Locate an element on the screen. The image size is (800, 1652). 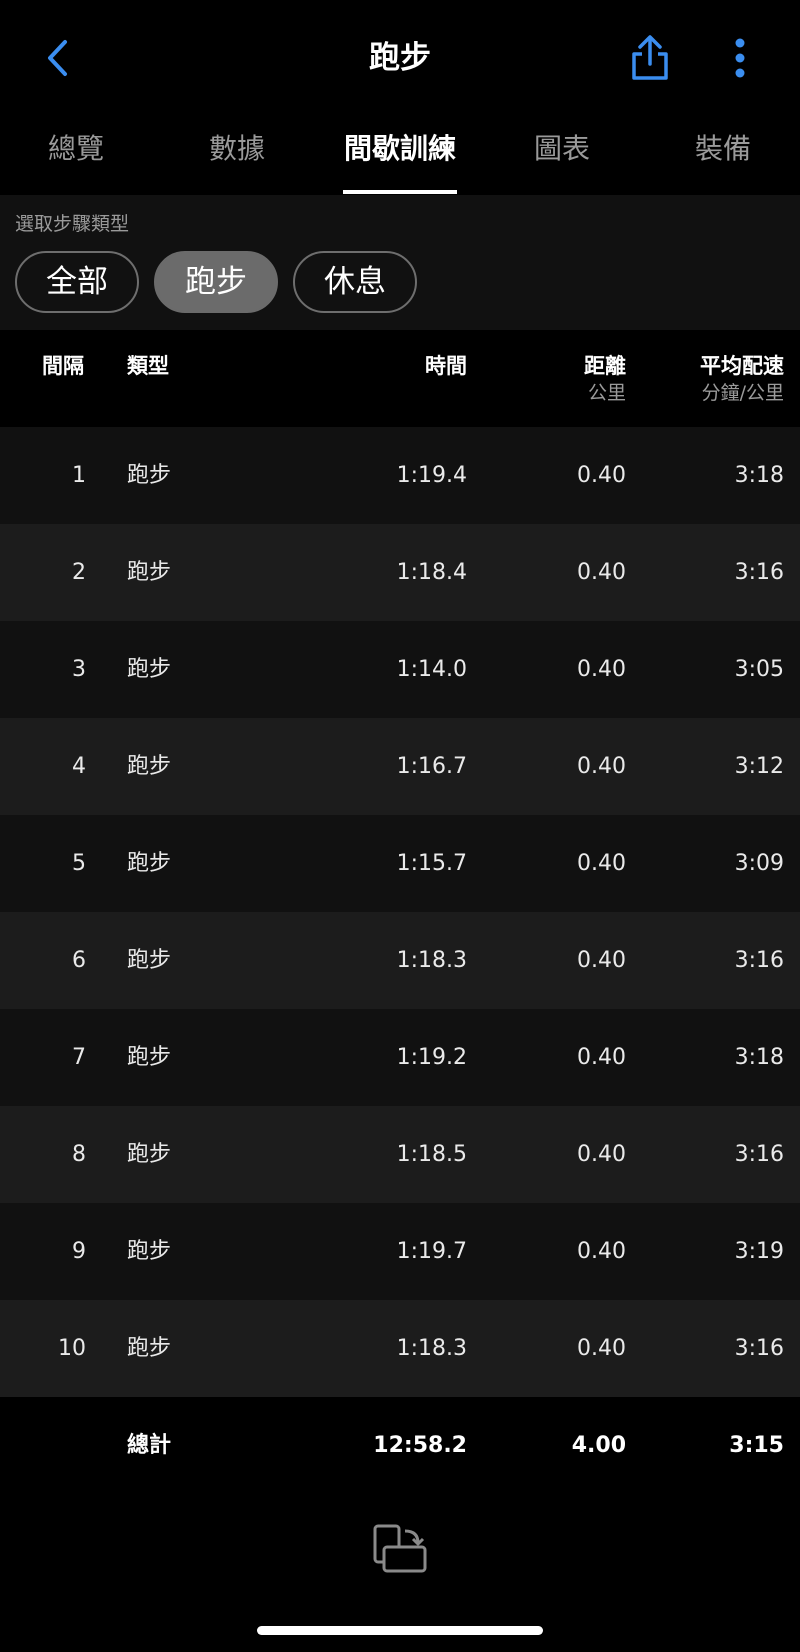
interval-pace: 3:05 is located at coordinates (759, 669).